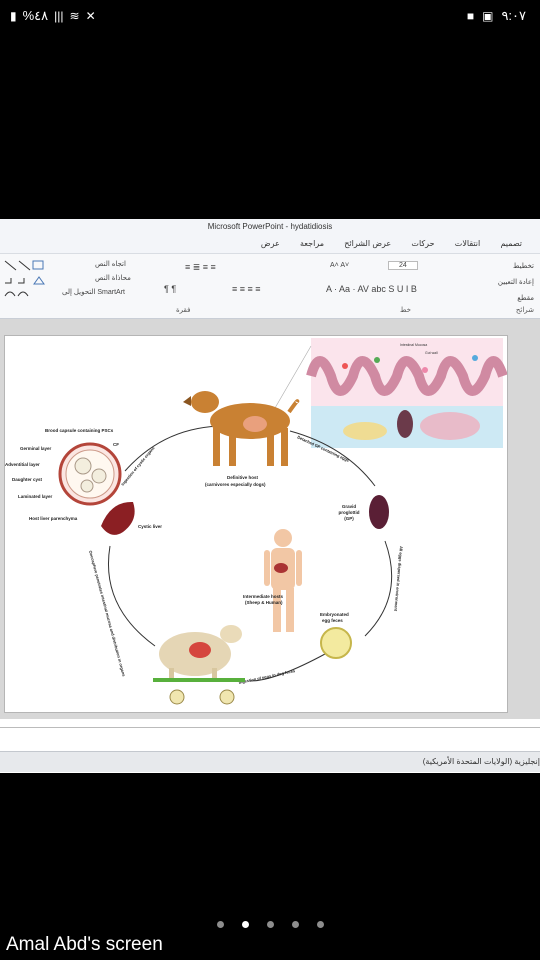 The width and height of the screenshot is (540, 960). I want to click on reset-button: إعادة التعيين, so click(516, 282).